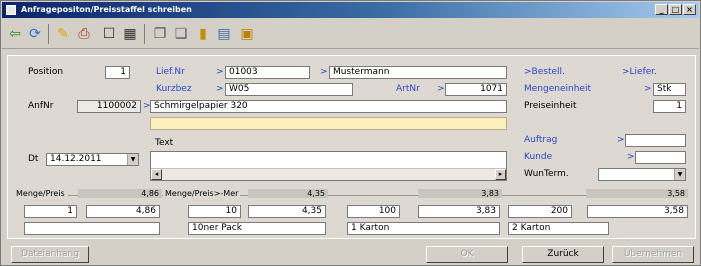  What do you see at coordinates (558, 228) in the screenshot?
I see `einheit-4-field: 2 Karton` at bounding box center [558, 228].